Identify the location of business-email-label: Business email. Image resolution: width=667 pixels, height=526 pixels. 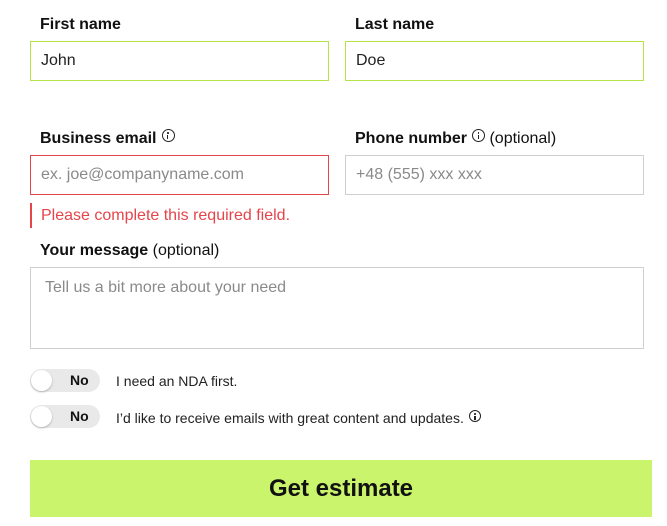
(107, 139).